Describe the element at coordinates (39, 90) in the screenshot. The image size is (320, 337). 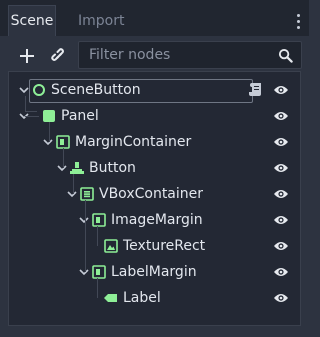
I see `node-circle-icon` at that location.